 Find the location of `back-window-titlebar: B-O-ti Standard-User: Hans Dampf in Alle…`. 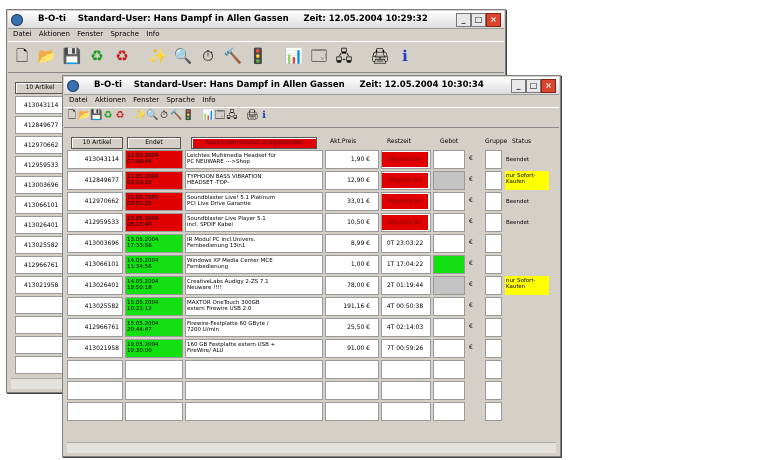

back-window-titlebar: B-O-ti Standard-User: Hans Dampf in Alle… is located at coordinates (256, 20).